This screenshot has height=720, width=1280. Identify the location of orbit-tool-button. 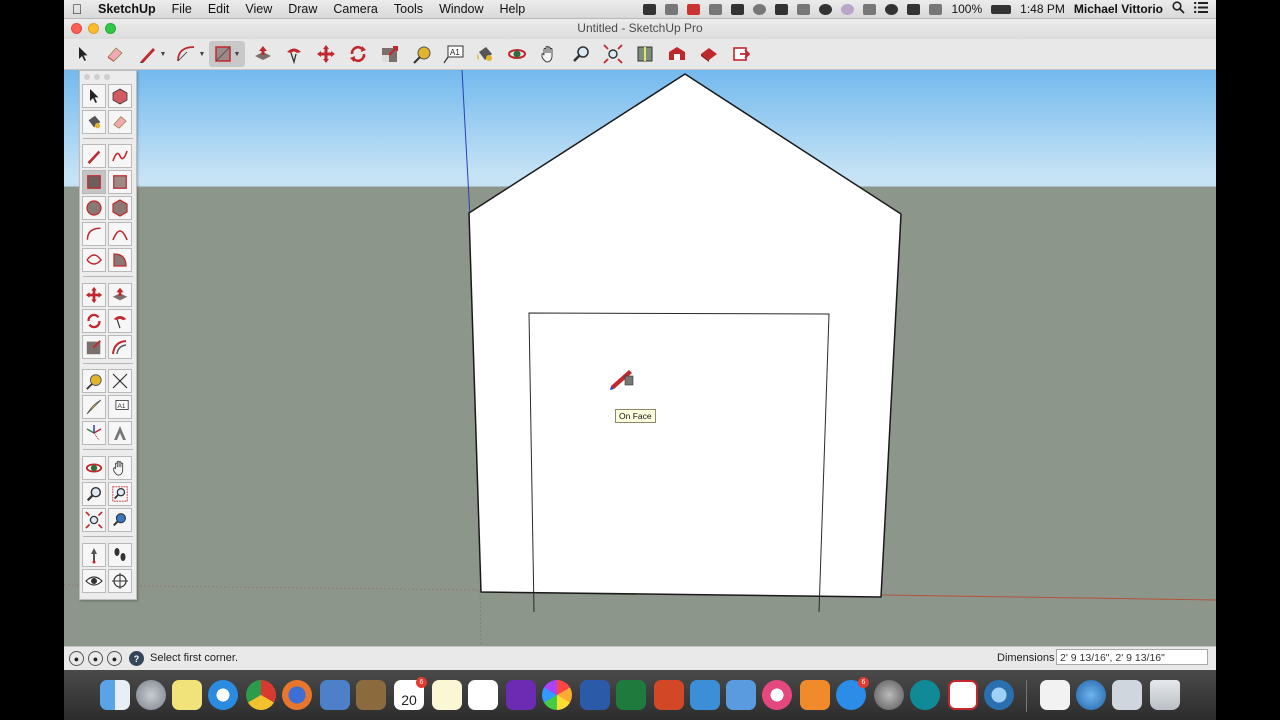
(517, 54).